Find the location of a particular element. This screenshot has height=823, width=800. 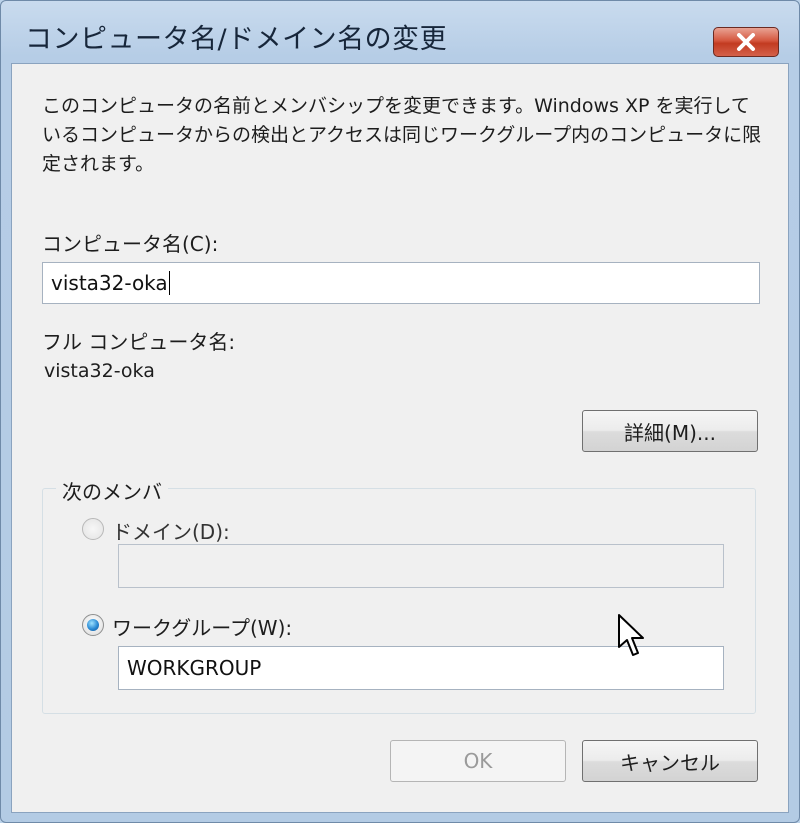

domain-label: ドメイン(D): is located at coordinates (171, 532).